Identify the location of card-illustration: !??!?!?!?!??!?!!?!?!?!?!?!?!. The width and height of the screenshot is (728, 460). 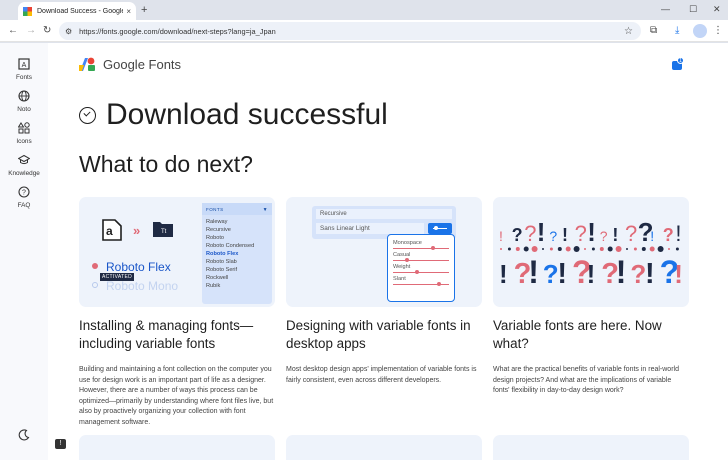
(591, 252).